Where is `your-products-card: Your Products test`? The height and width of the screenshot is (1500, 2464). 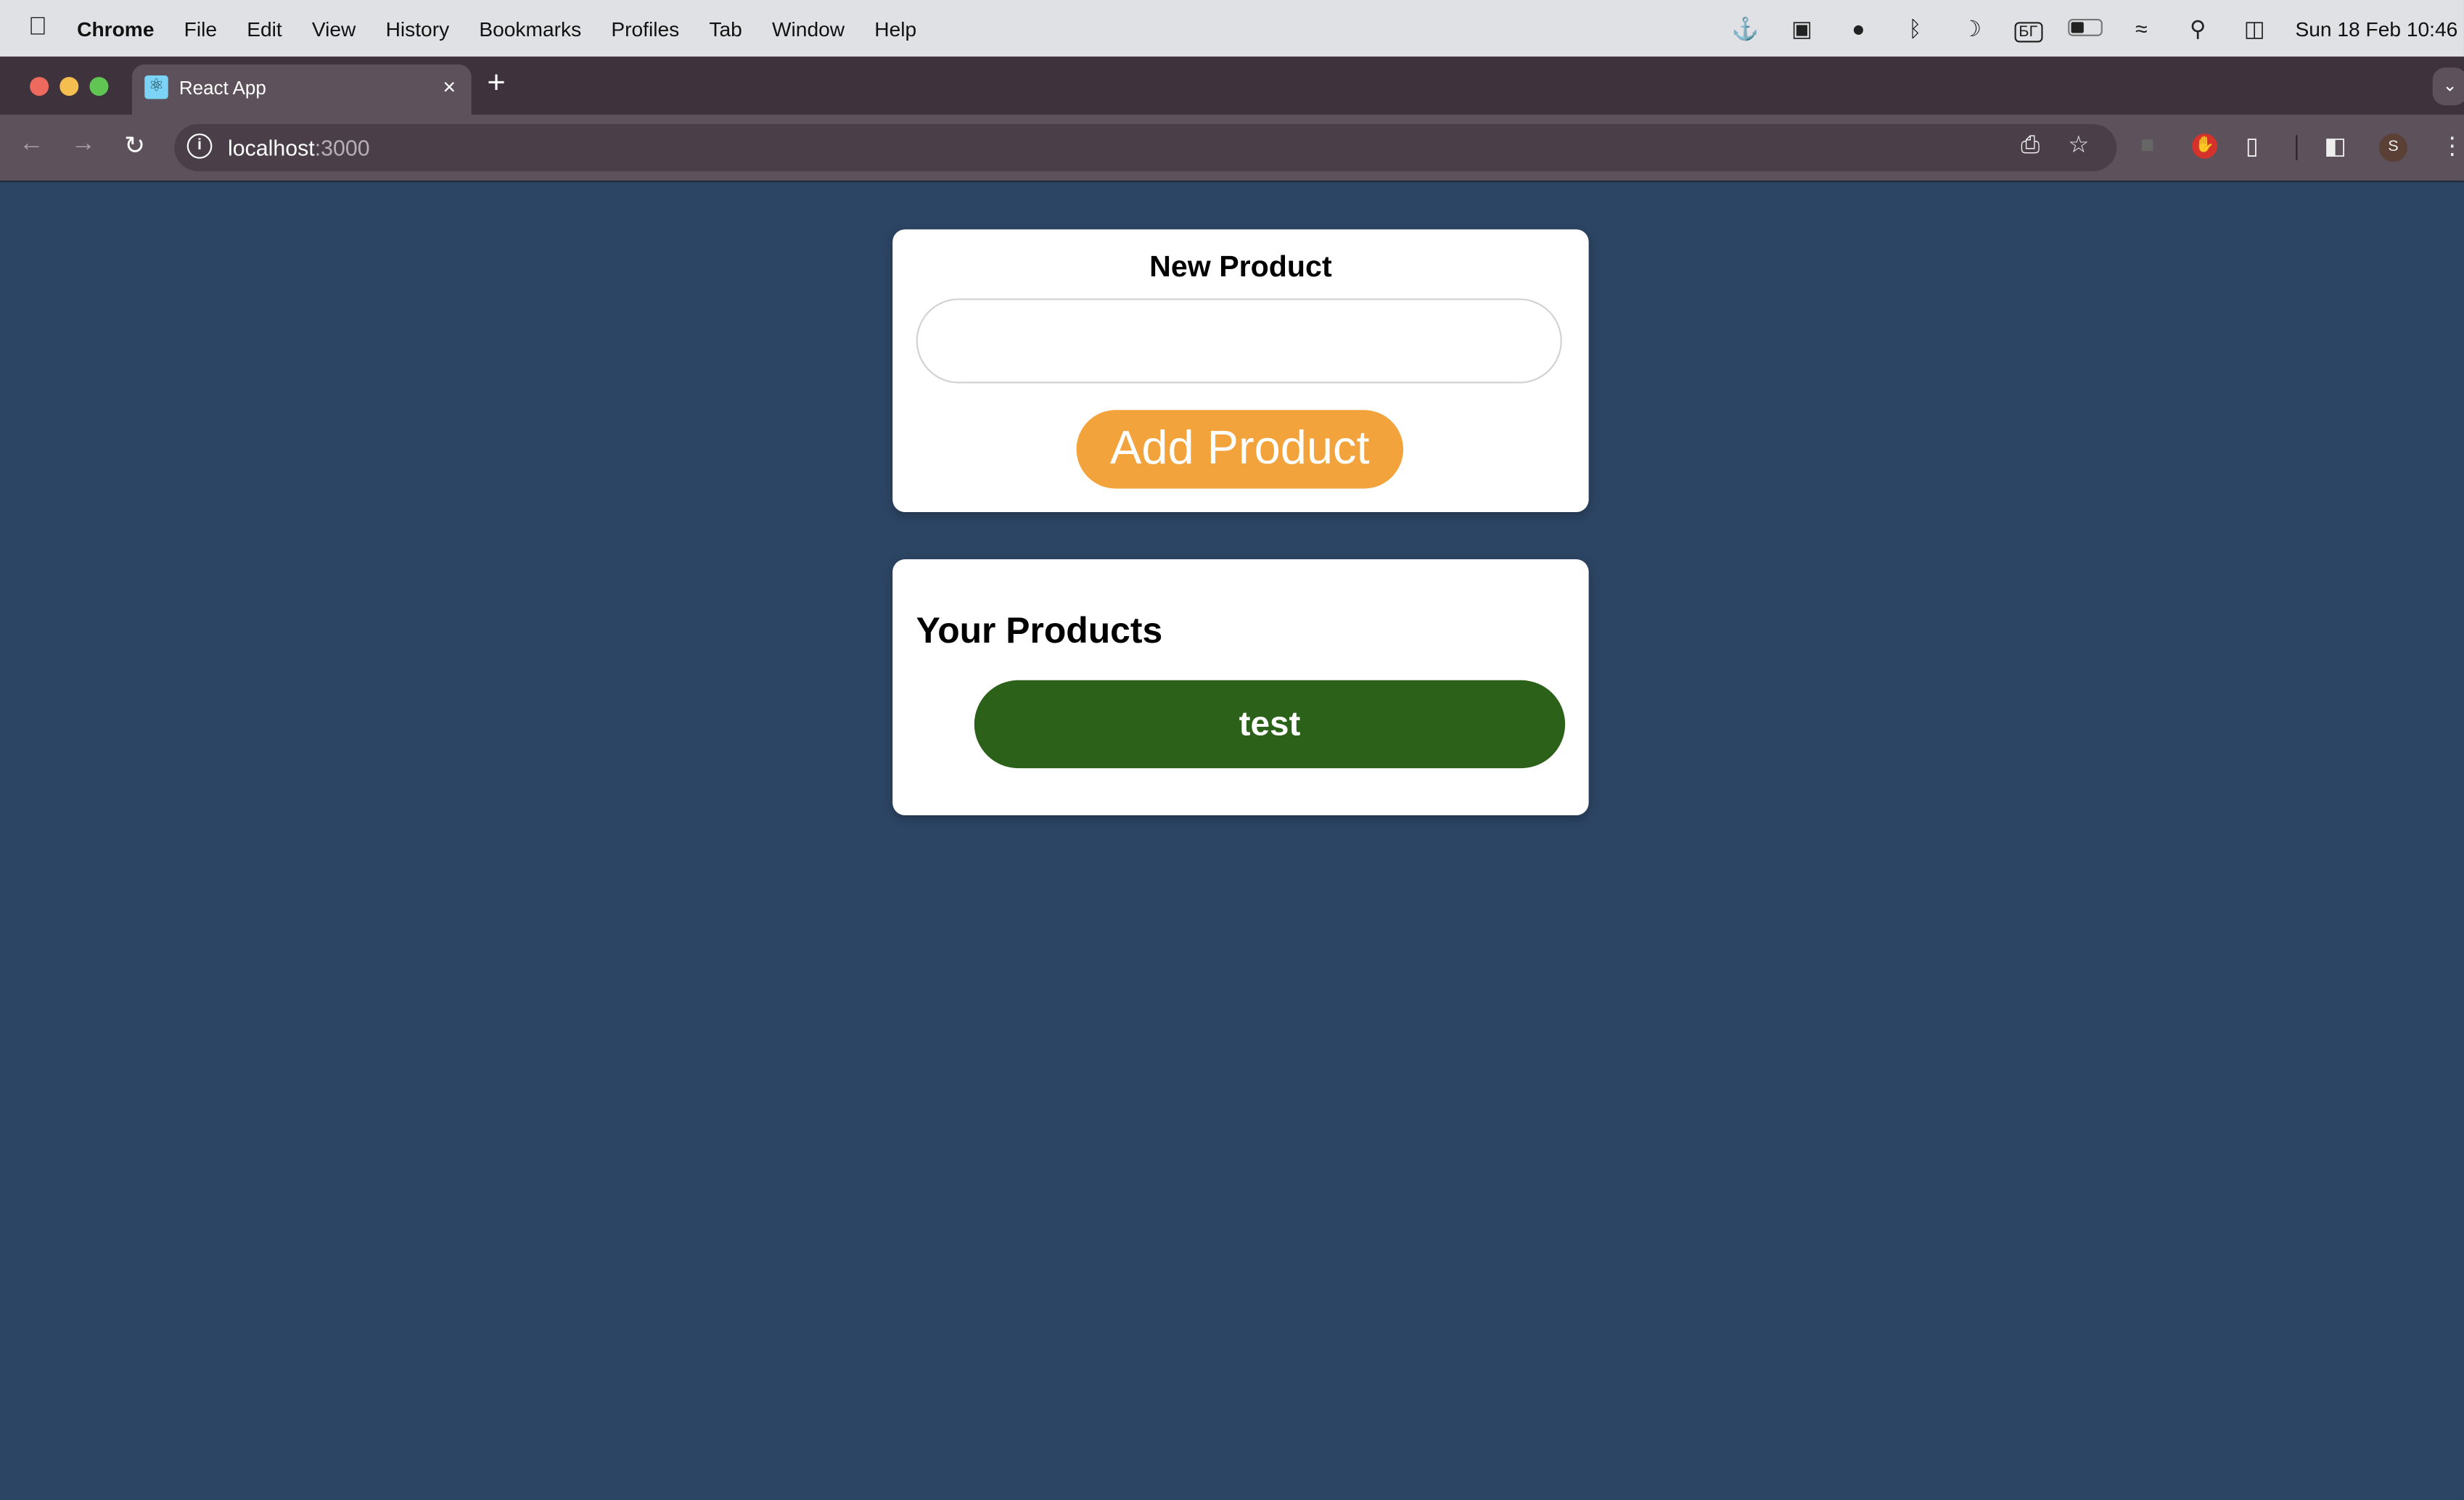
your-products-card: Your Products test is located at coordinates (1240, 687).